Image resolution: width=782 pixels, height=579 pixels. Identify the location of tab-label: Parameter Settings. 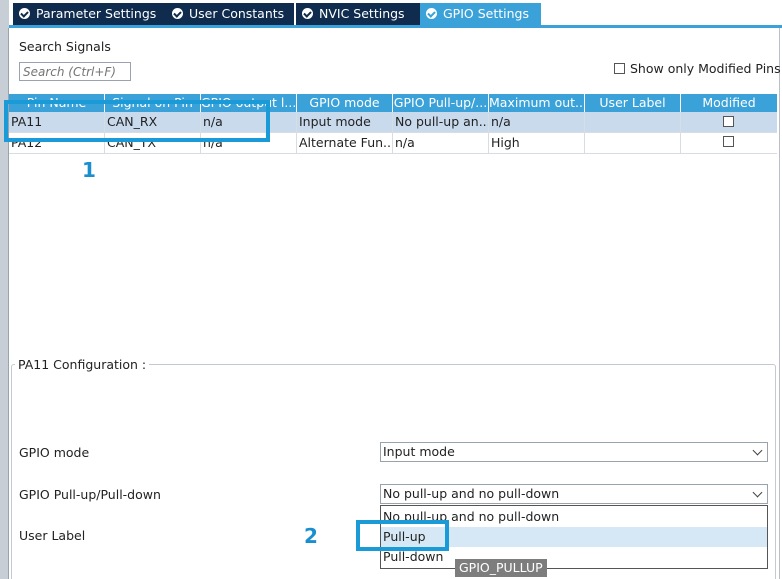
(96, 13).